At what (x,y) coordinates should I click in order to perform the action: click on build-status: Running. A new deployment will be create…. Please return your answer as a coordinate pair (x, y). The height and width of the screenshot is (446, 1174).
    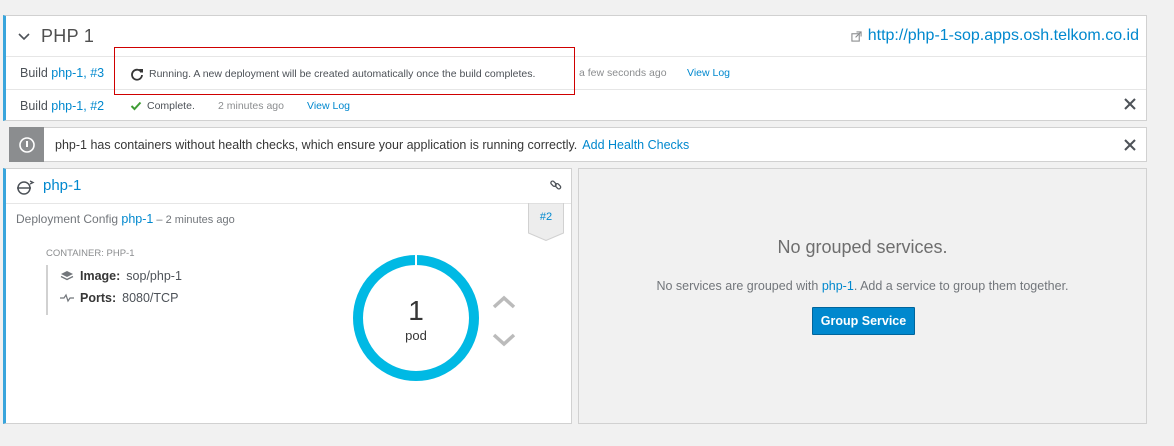
    Looking at the image, I should click on (332, 74).